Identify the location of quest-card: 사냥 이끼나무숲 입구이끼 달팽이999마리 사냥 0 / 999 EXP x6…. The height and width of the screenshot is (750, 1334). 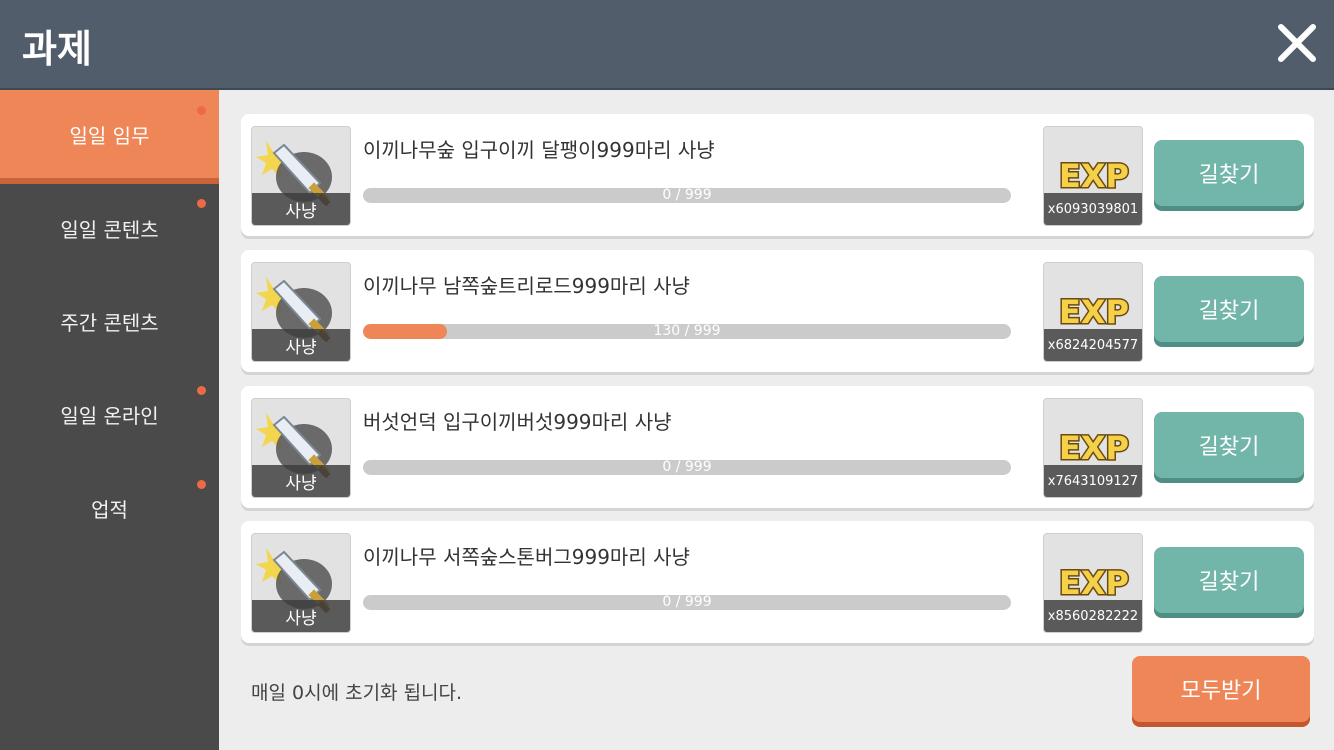
(777, 175).